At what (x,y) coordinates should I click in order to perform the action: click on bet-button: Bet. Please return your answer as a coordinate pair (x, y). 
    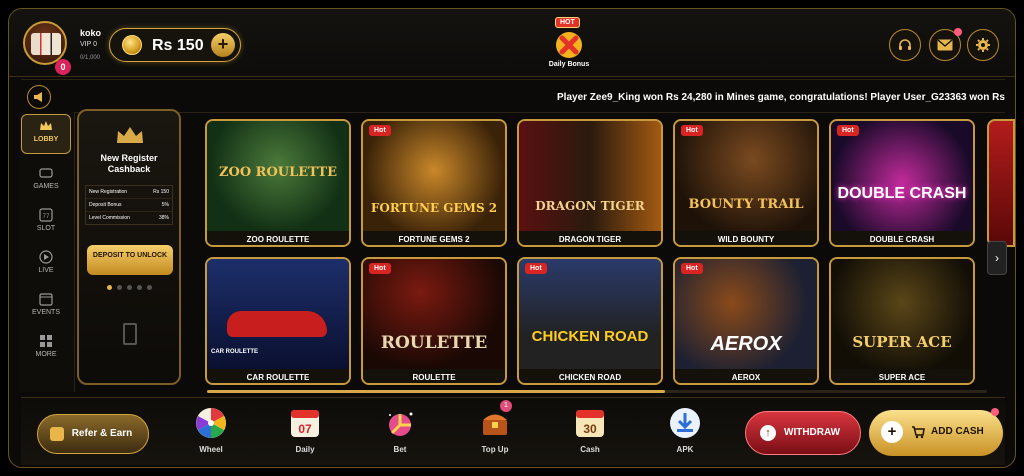
    Looking at the image, I should click on (400, 430).